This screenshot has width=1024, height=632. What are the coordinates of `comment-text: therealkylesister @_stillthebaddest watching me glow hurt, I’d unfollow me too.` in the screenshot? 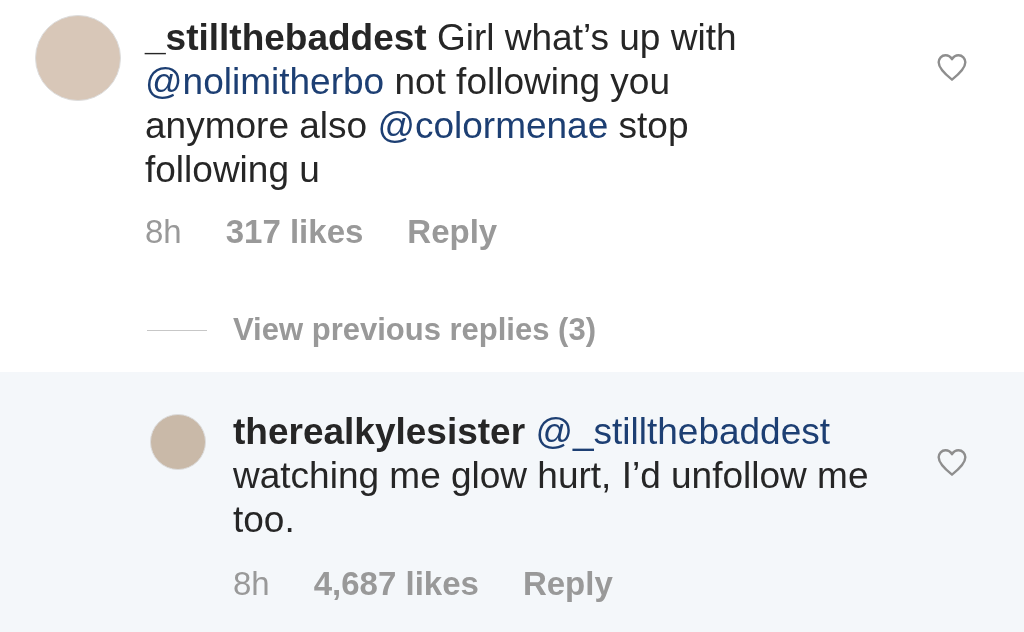 It's located at (551, 476).